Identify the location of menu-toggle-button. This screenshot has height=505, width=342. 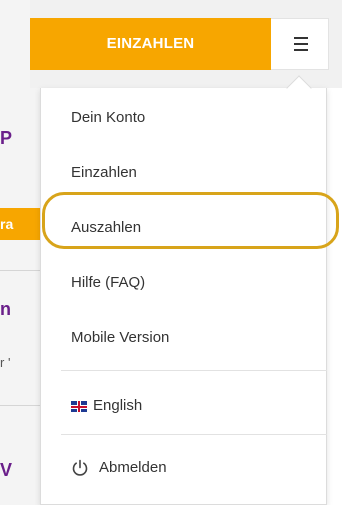
(300, 44).